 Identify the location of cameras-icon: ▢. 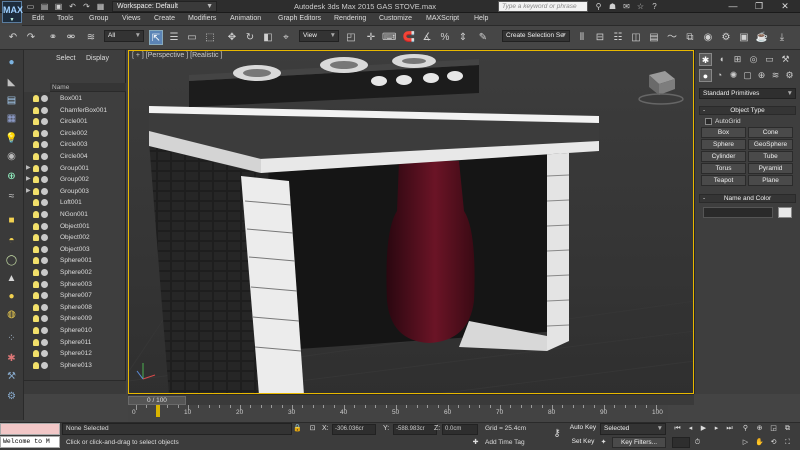
(747, 75).